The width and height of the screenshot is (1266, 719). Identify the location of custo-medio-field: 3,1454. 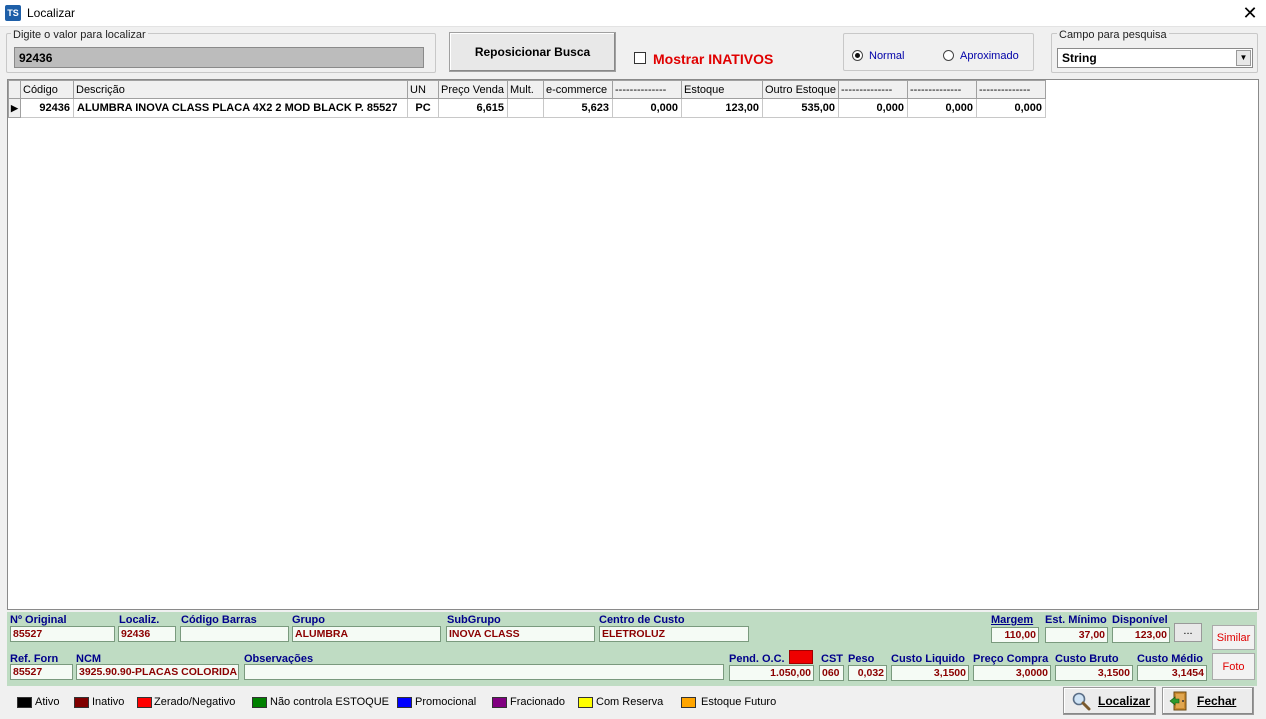
(1172, 673).